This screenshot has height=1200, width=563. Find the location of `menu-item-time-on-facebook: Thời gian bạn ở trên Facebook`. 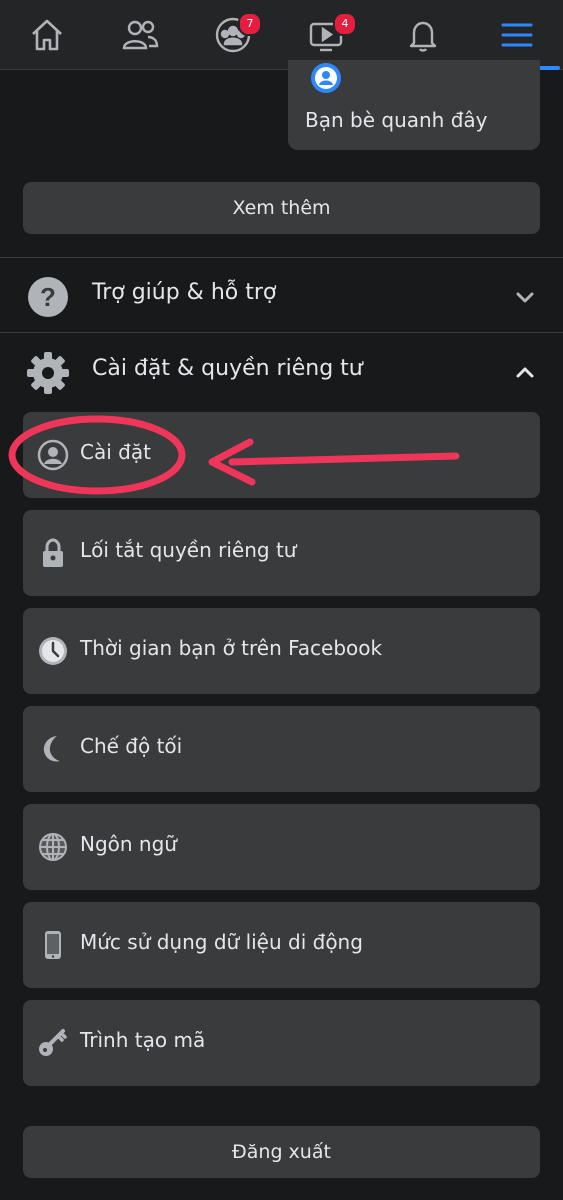

menu-item-time-on-facebook: Thời gian bạn ở trên Facebook is located at coordinates (281, 651).